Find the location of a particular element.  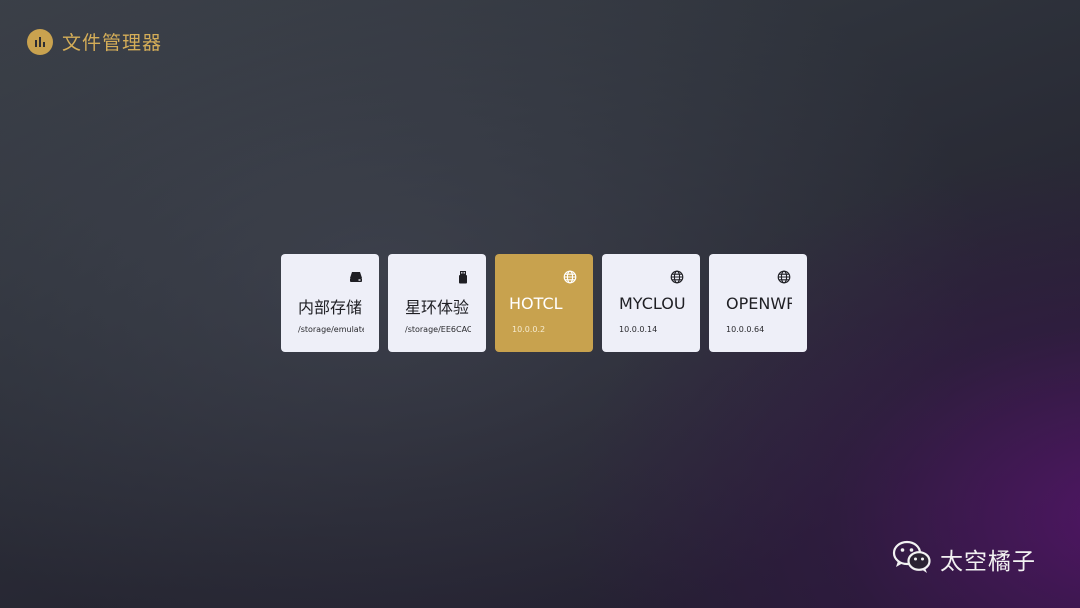

card-path: 10.0.0.14 is located at coordinates (638, 329).